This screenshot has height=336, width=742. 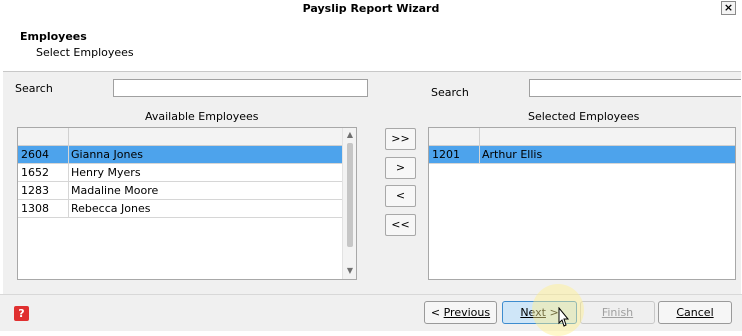 What do you see at coordinates (635, 88) in the screenshot?
I see `right-search-input` at bounding box center [635, 88].